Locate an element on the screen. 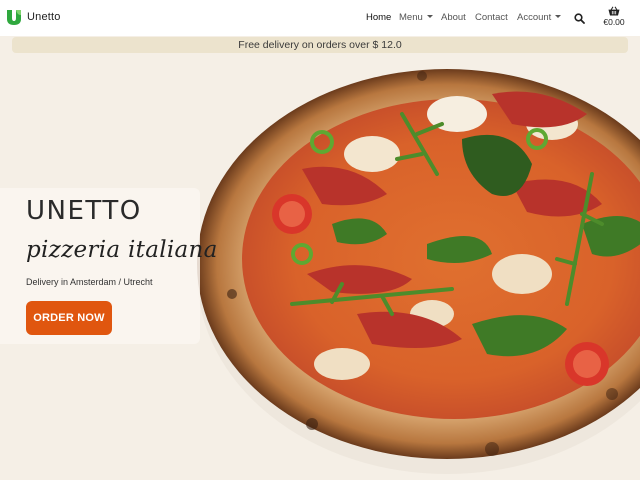 The height and width of the screenshot is (480, 640). nav-account-label: Account is located at coordinates (534, 17).